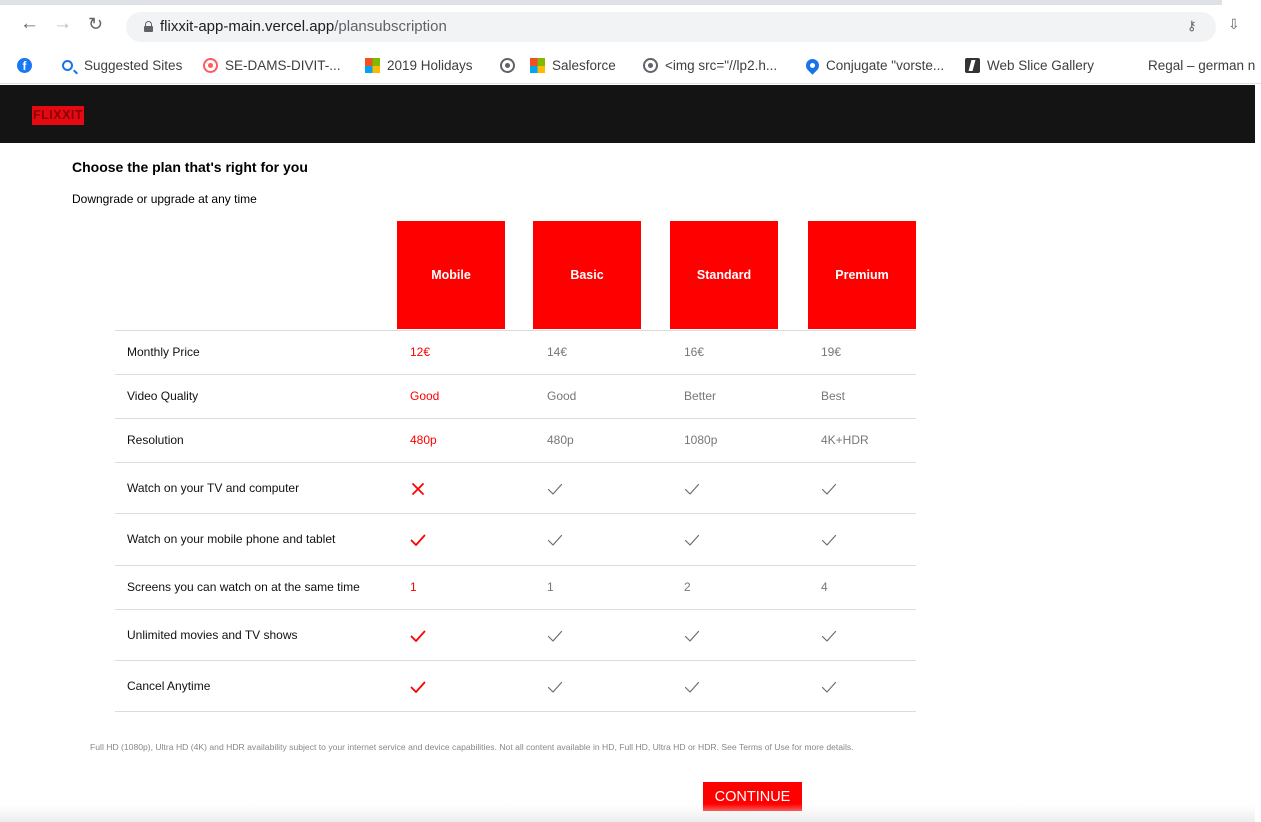 The image size is (1261, 822). I want to click on cell-value: 1080p, so click(701, 440).